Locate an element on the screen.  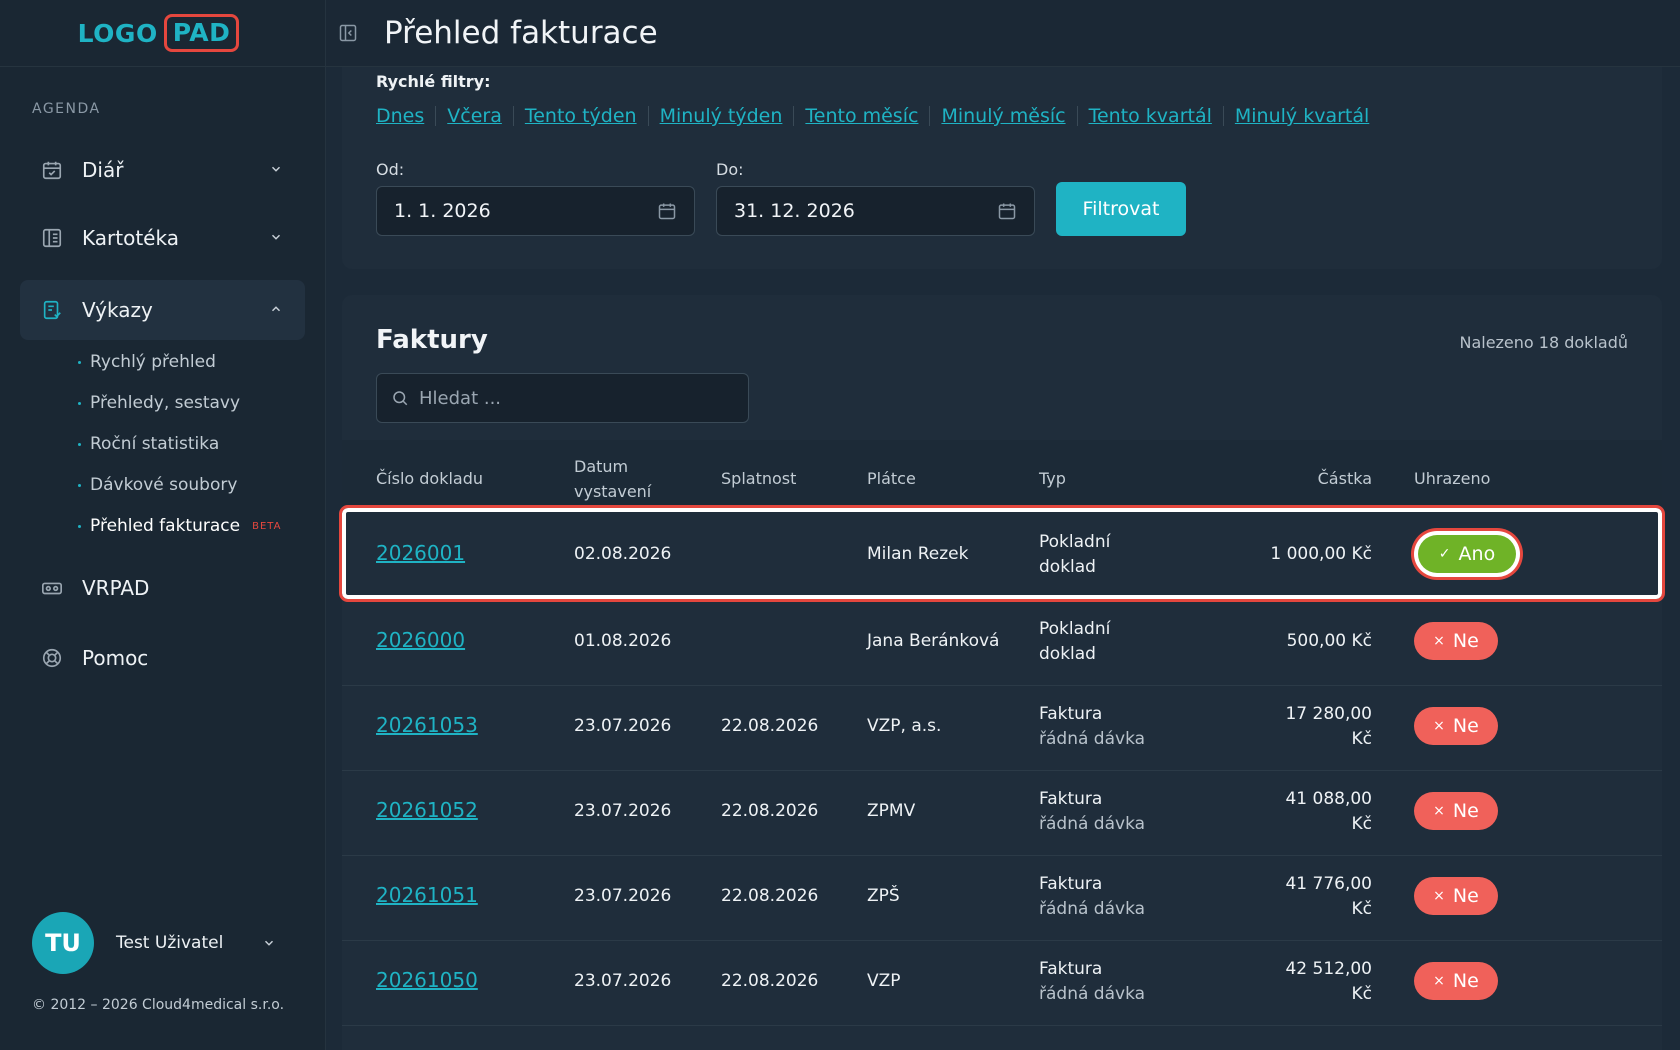
sidebar-subitem-prehled-fakturace: Přehled fakturace BETA is located at coordinates (179, 526).